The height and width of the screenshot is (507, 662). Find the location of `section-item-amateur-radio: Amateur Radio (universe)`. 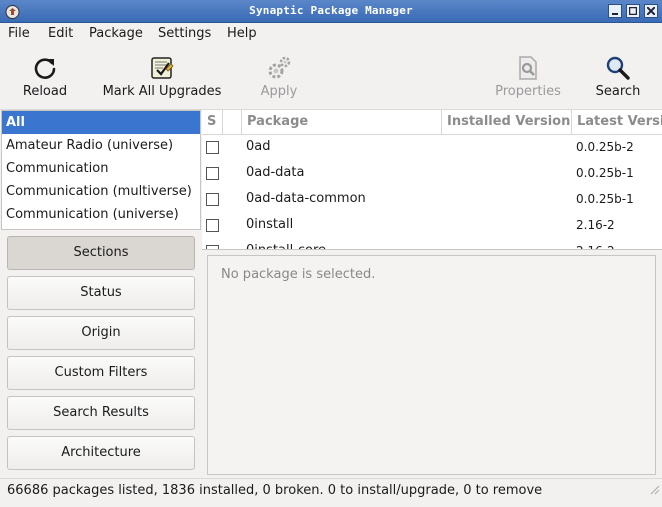

section-item-amateur-radio: Amateur Radio (universe) is located at coordinates (101, 145).